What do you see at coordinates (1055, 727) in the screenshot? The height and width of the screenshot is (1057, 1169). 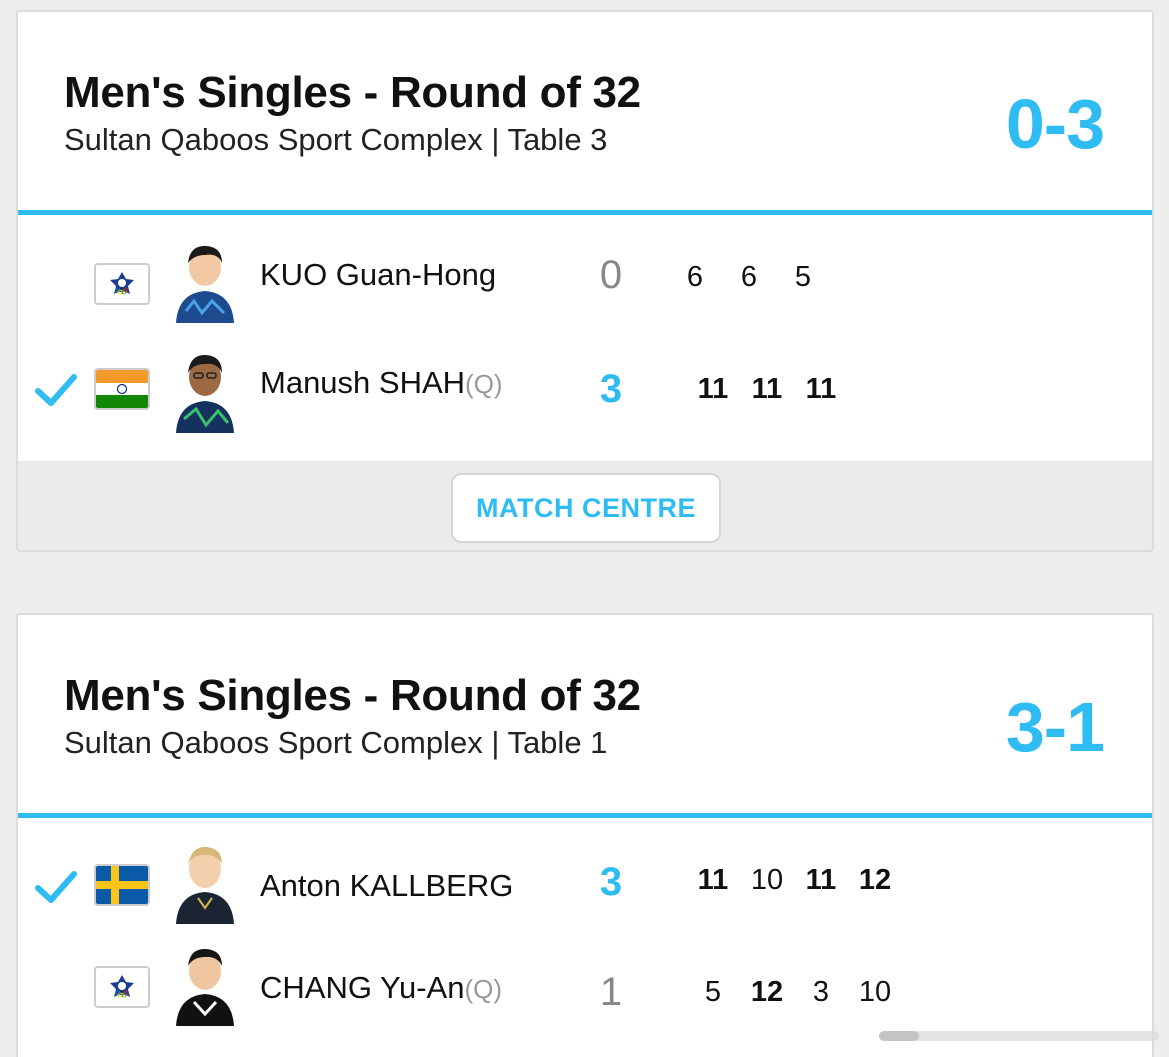 I see `match-score: 3-1` at bounding box center [1055, 727].